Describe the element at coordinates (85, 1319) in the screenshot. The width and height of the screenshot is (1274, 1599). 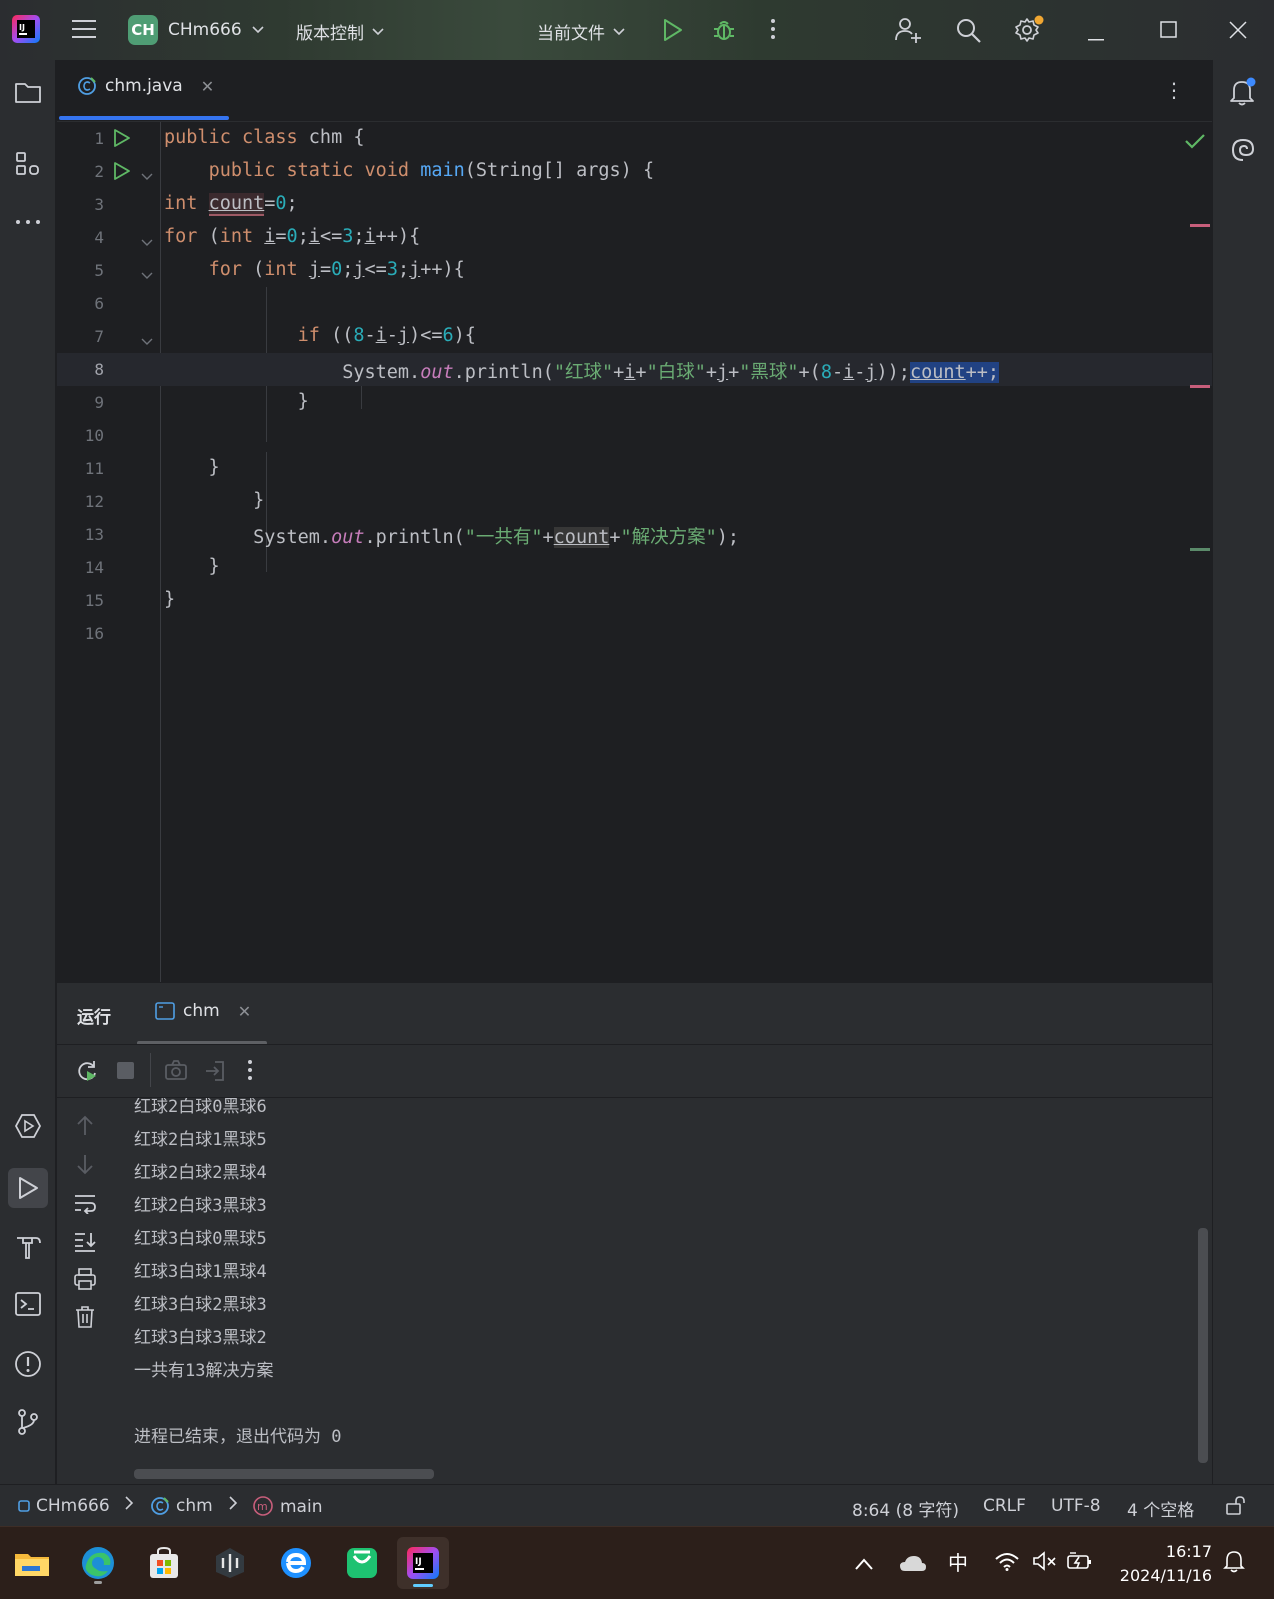
I see `trash-icon` at that location.